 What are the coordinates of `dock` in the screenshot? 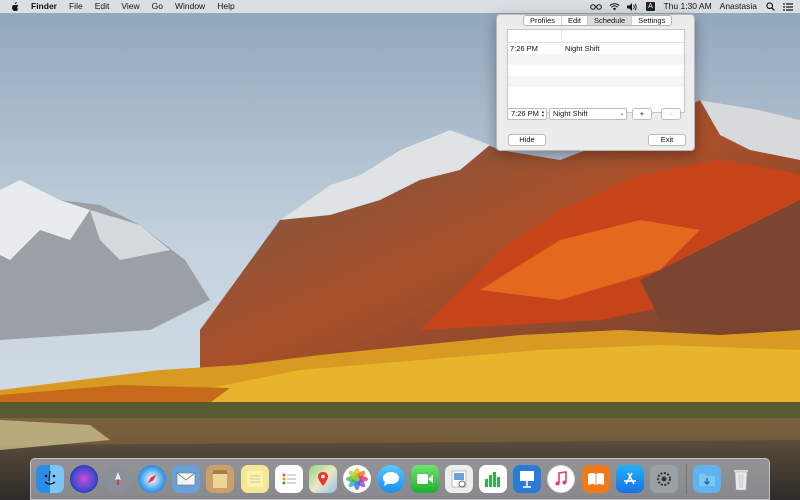 It's located at (400, 479).